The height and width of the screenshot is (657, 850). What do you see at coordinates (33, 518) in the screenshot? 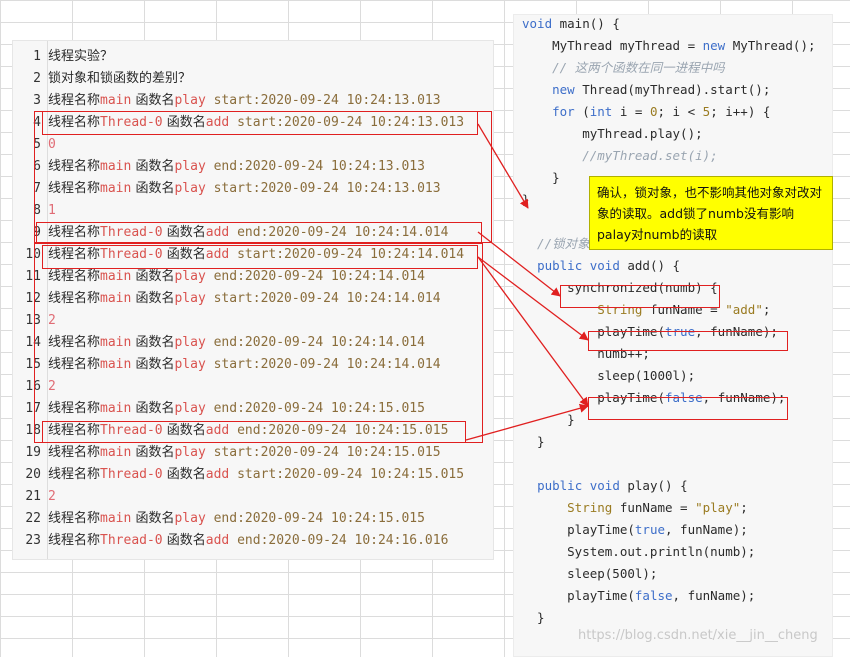
I see `line-number: 22` at bounding box center [33, 518].